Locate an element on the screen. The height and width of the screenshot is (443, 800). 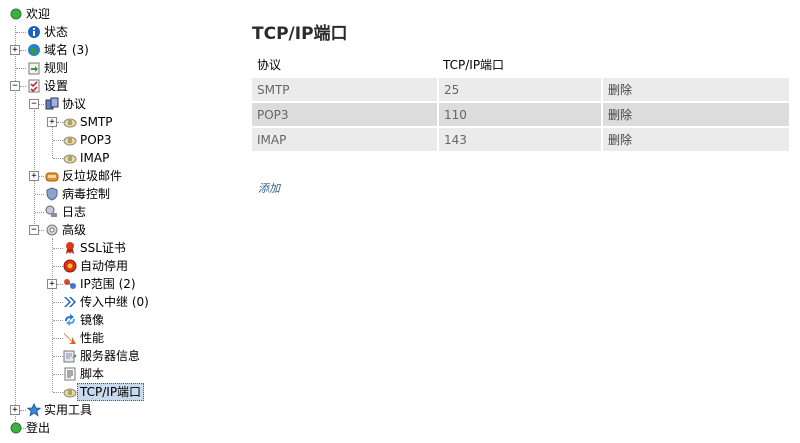
tree-item-status: 状态 is located at coordinates (60, 32).